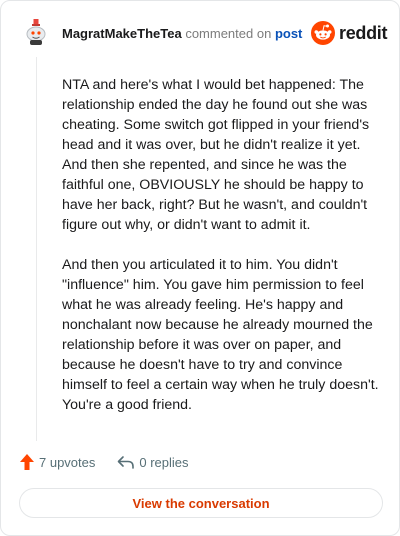  What do you see at coordinates (27, 462) in the screenshot?
I see `upvote-arrow-icon` at bounding box center [27, 462].